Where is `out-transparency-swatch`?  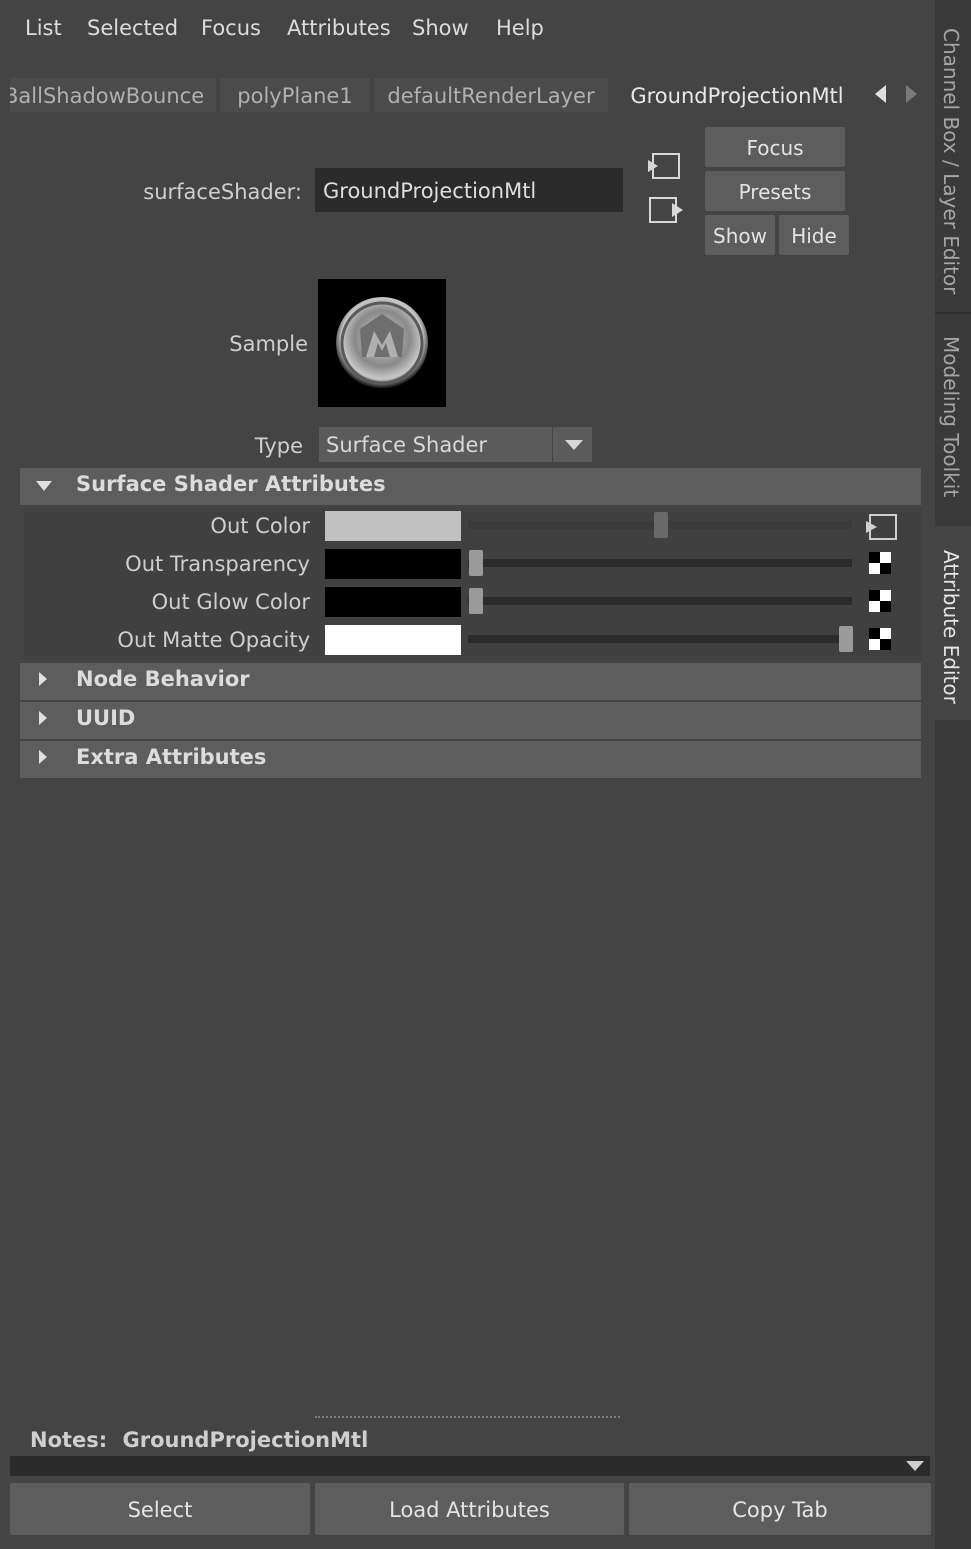
out-transparency-swatch is located at coordinates (393, 564).